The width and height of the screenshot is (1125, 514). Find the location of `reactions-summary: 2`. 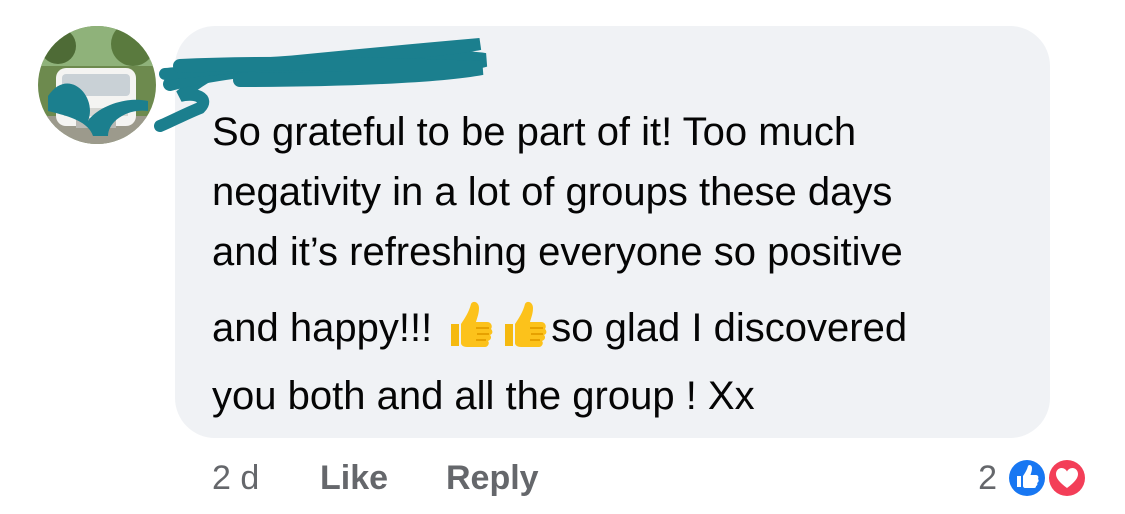

reactions-summary: 2 is located at coordinates (1034, 478).